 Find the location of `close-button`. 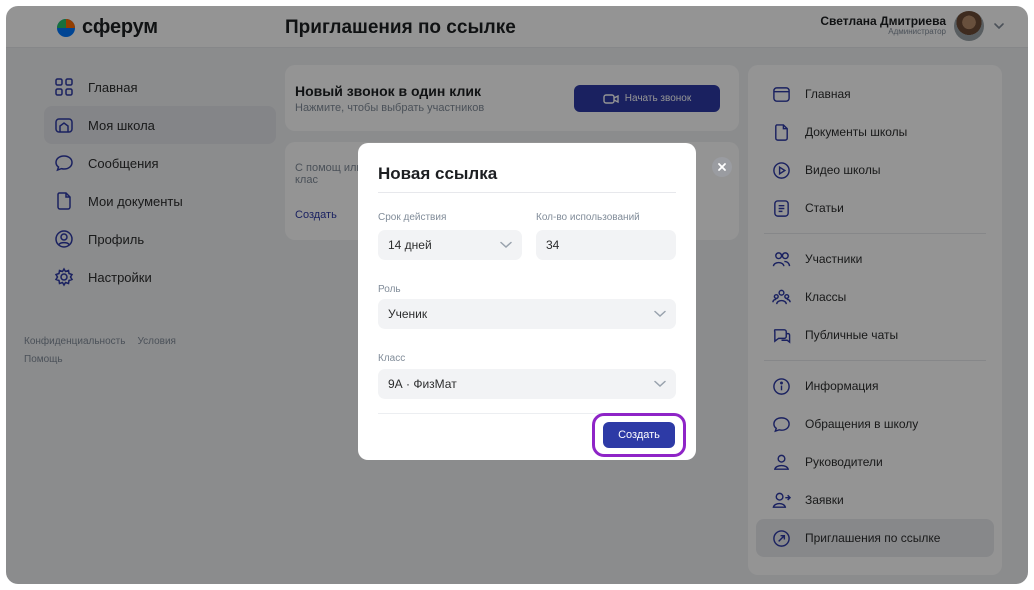

close-button is located at coordinates (722, 167).